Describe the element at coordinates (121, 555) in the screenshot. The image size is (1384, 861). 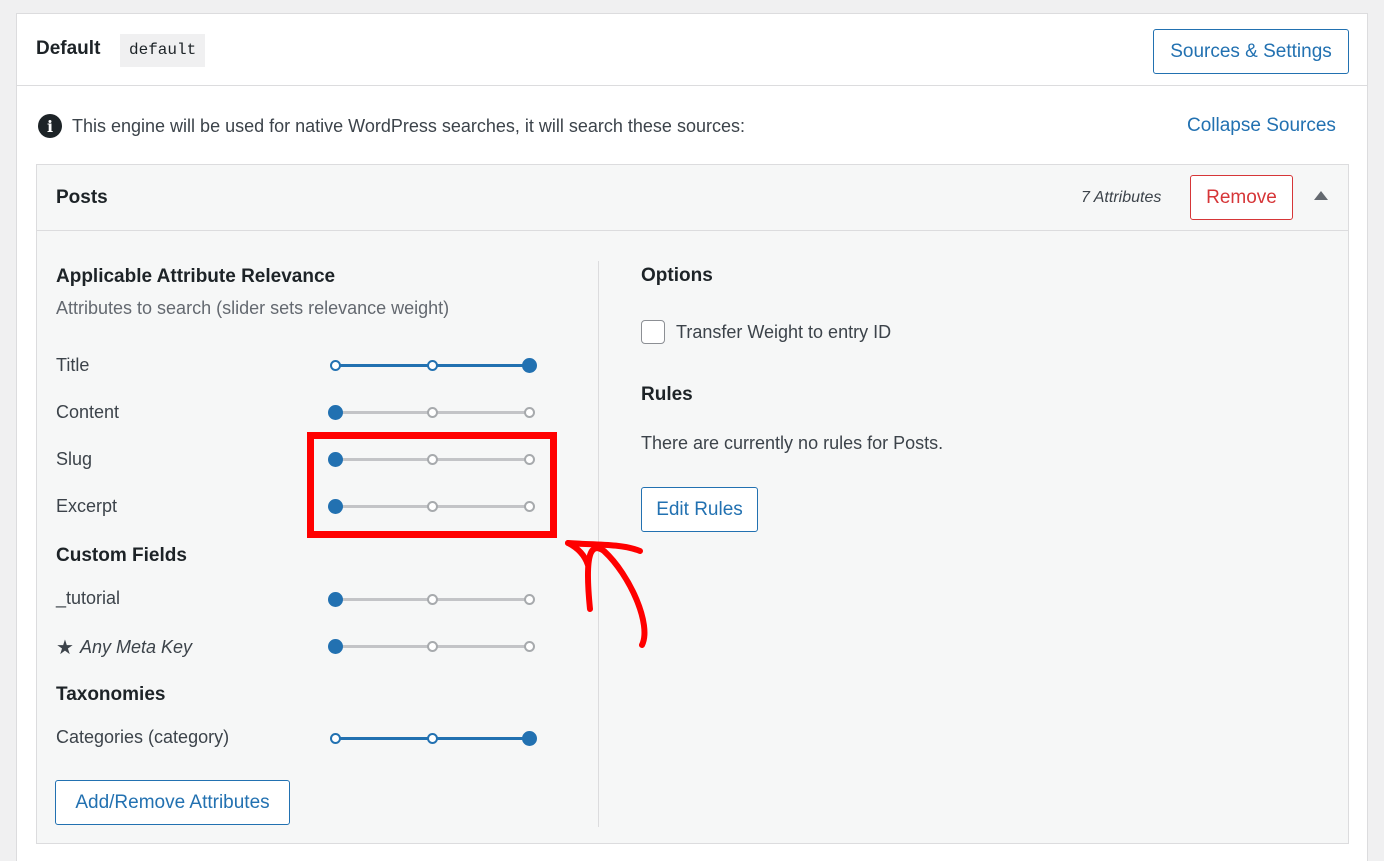
I see `custom-fields-heading: Custom Fields` at that location.